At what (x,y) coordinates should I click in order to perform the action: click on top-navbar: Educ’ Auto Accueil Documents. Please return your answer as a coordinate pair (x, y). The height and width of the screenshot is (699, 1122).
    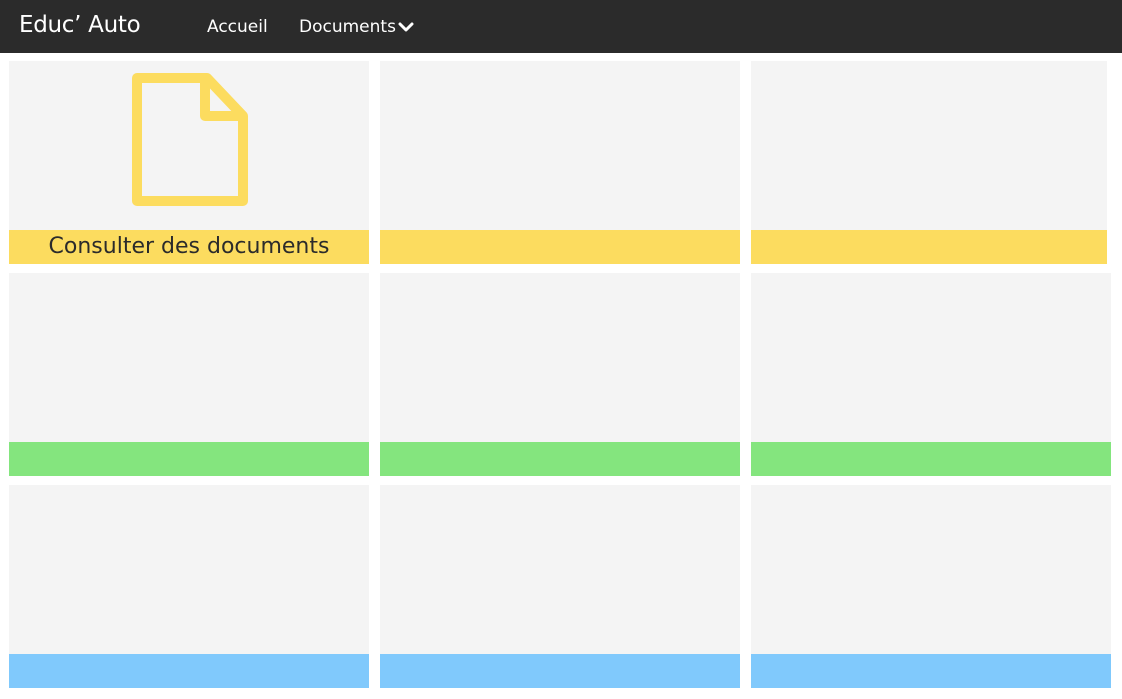
    Looking at the image, I should click on (561, 26).